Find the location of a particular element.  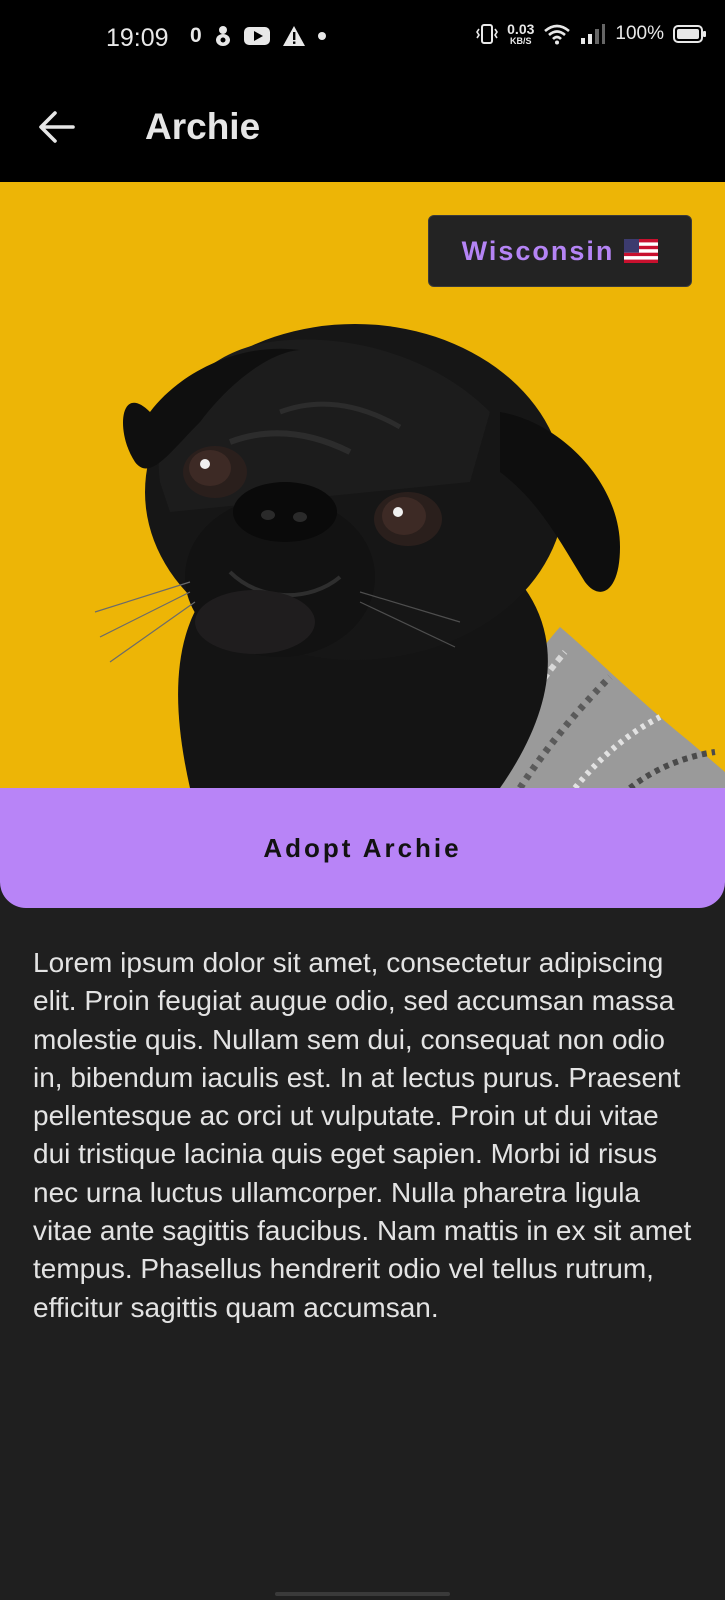

signal-icon is located at coordinates (593, 34).